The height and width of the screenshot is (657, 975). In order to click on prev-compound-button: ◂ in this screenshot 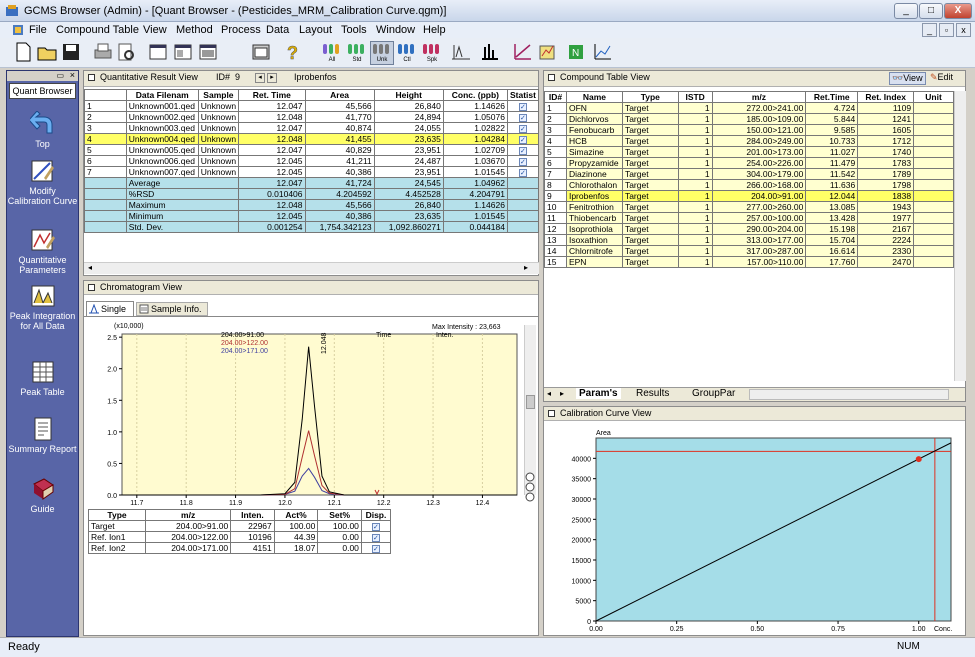, I will do `click(260, 78)`.